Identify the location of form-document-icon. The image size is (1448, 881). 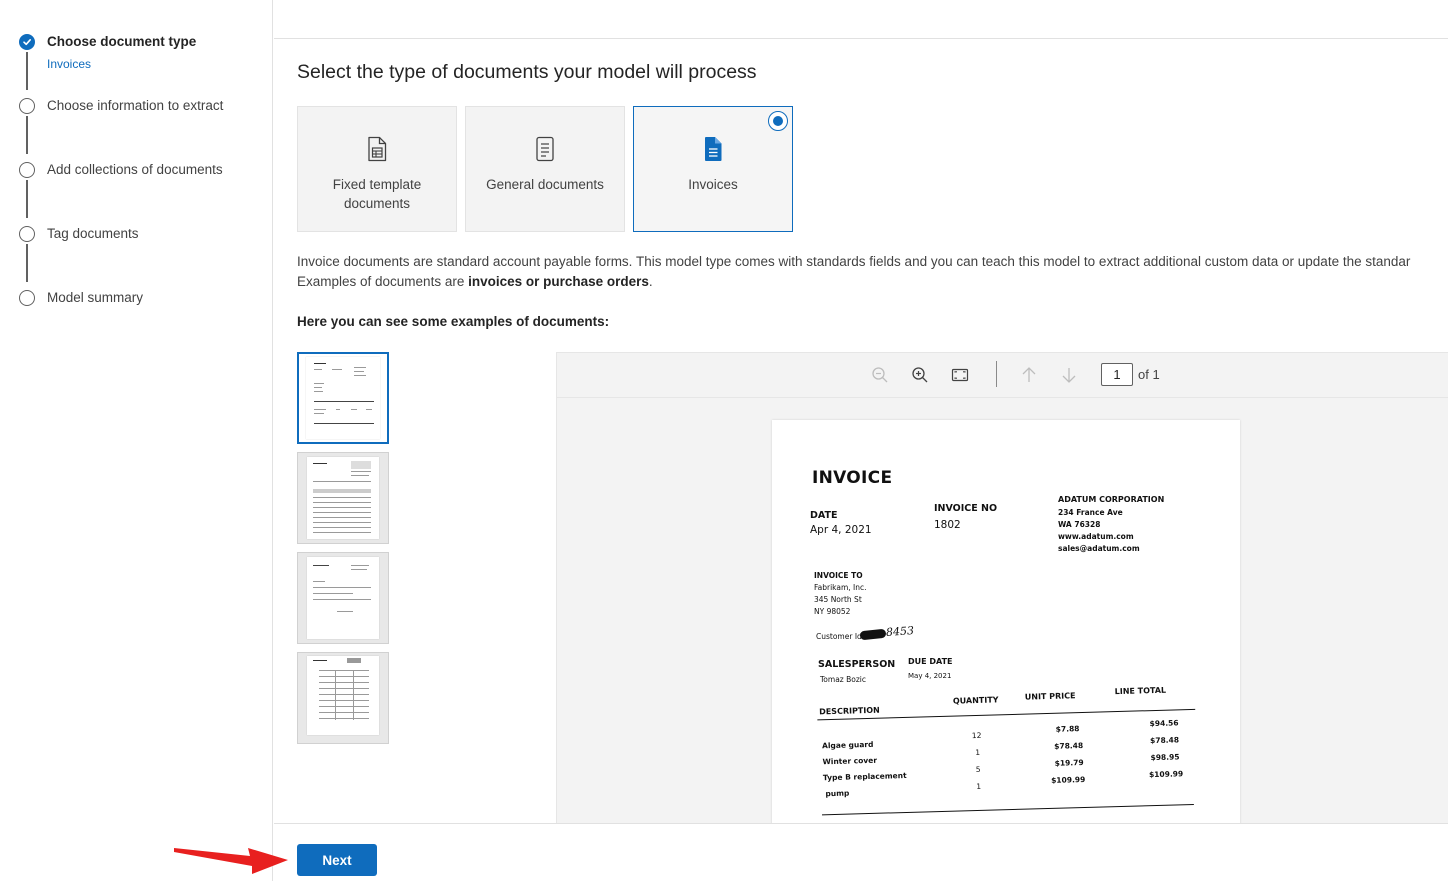
(377, 149).